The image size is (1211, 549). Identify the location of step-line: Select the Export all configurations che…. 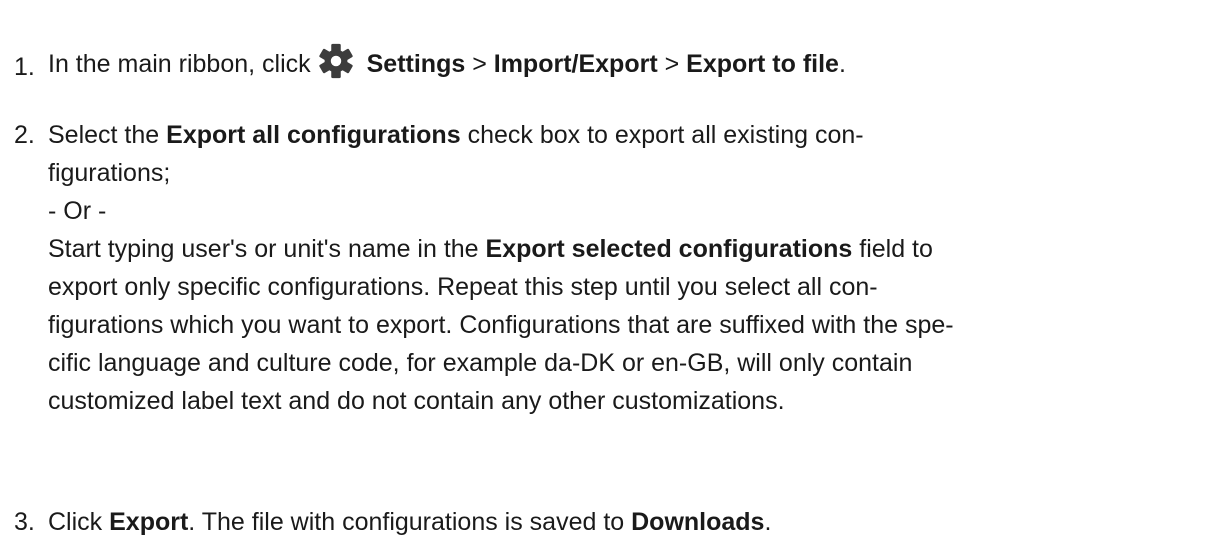
(619, 135).